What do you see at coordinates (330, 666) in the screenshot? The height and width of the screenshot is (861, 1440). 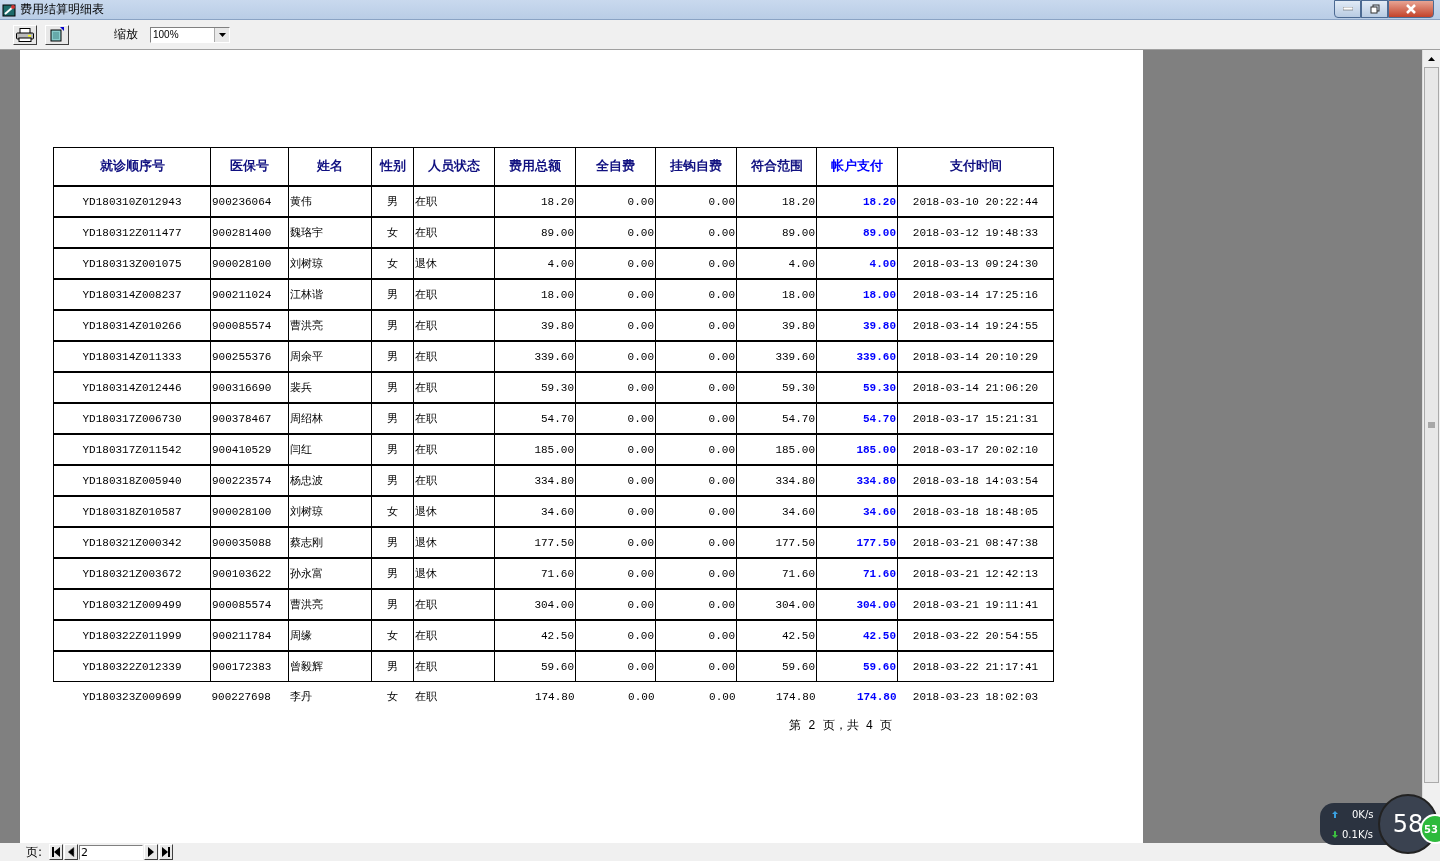 I see `table-cell: 曾毅辉` at bounding box center [330, 666].